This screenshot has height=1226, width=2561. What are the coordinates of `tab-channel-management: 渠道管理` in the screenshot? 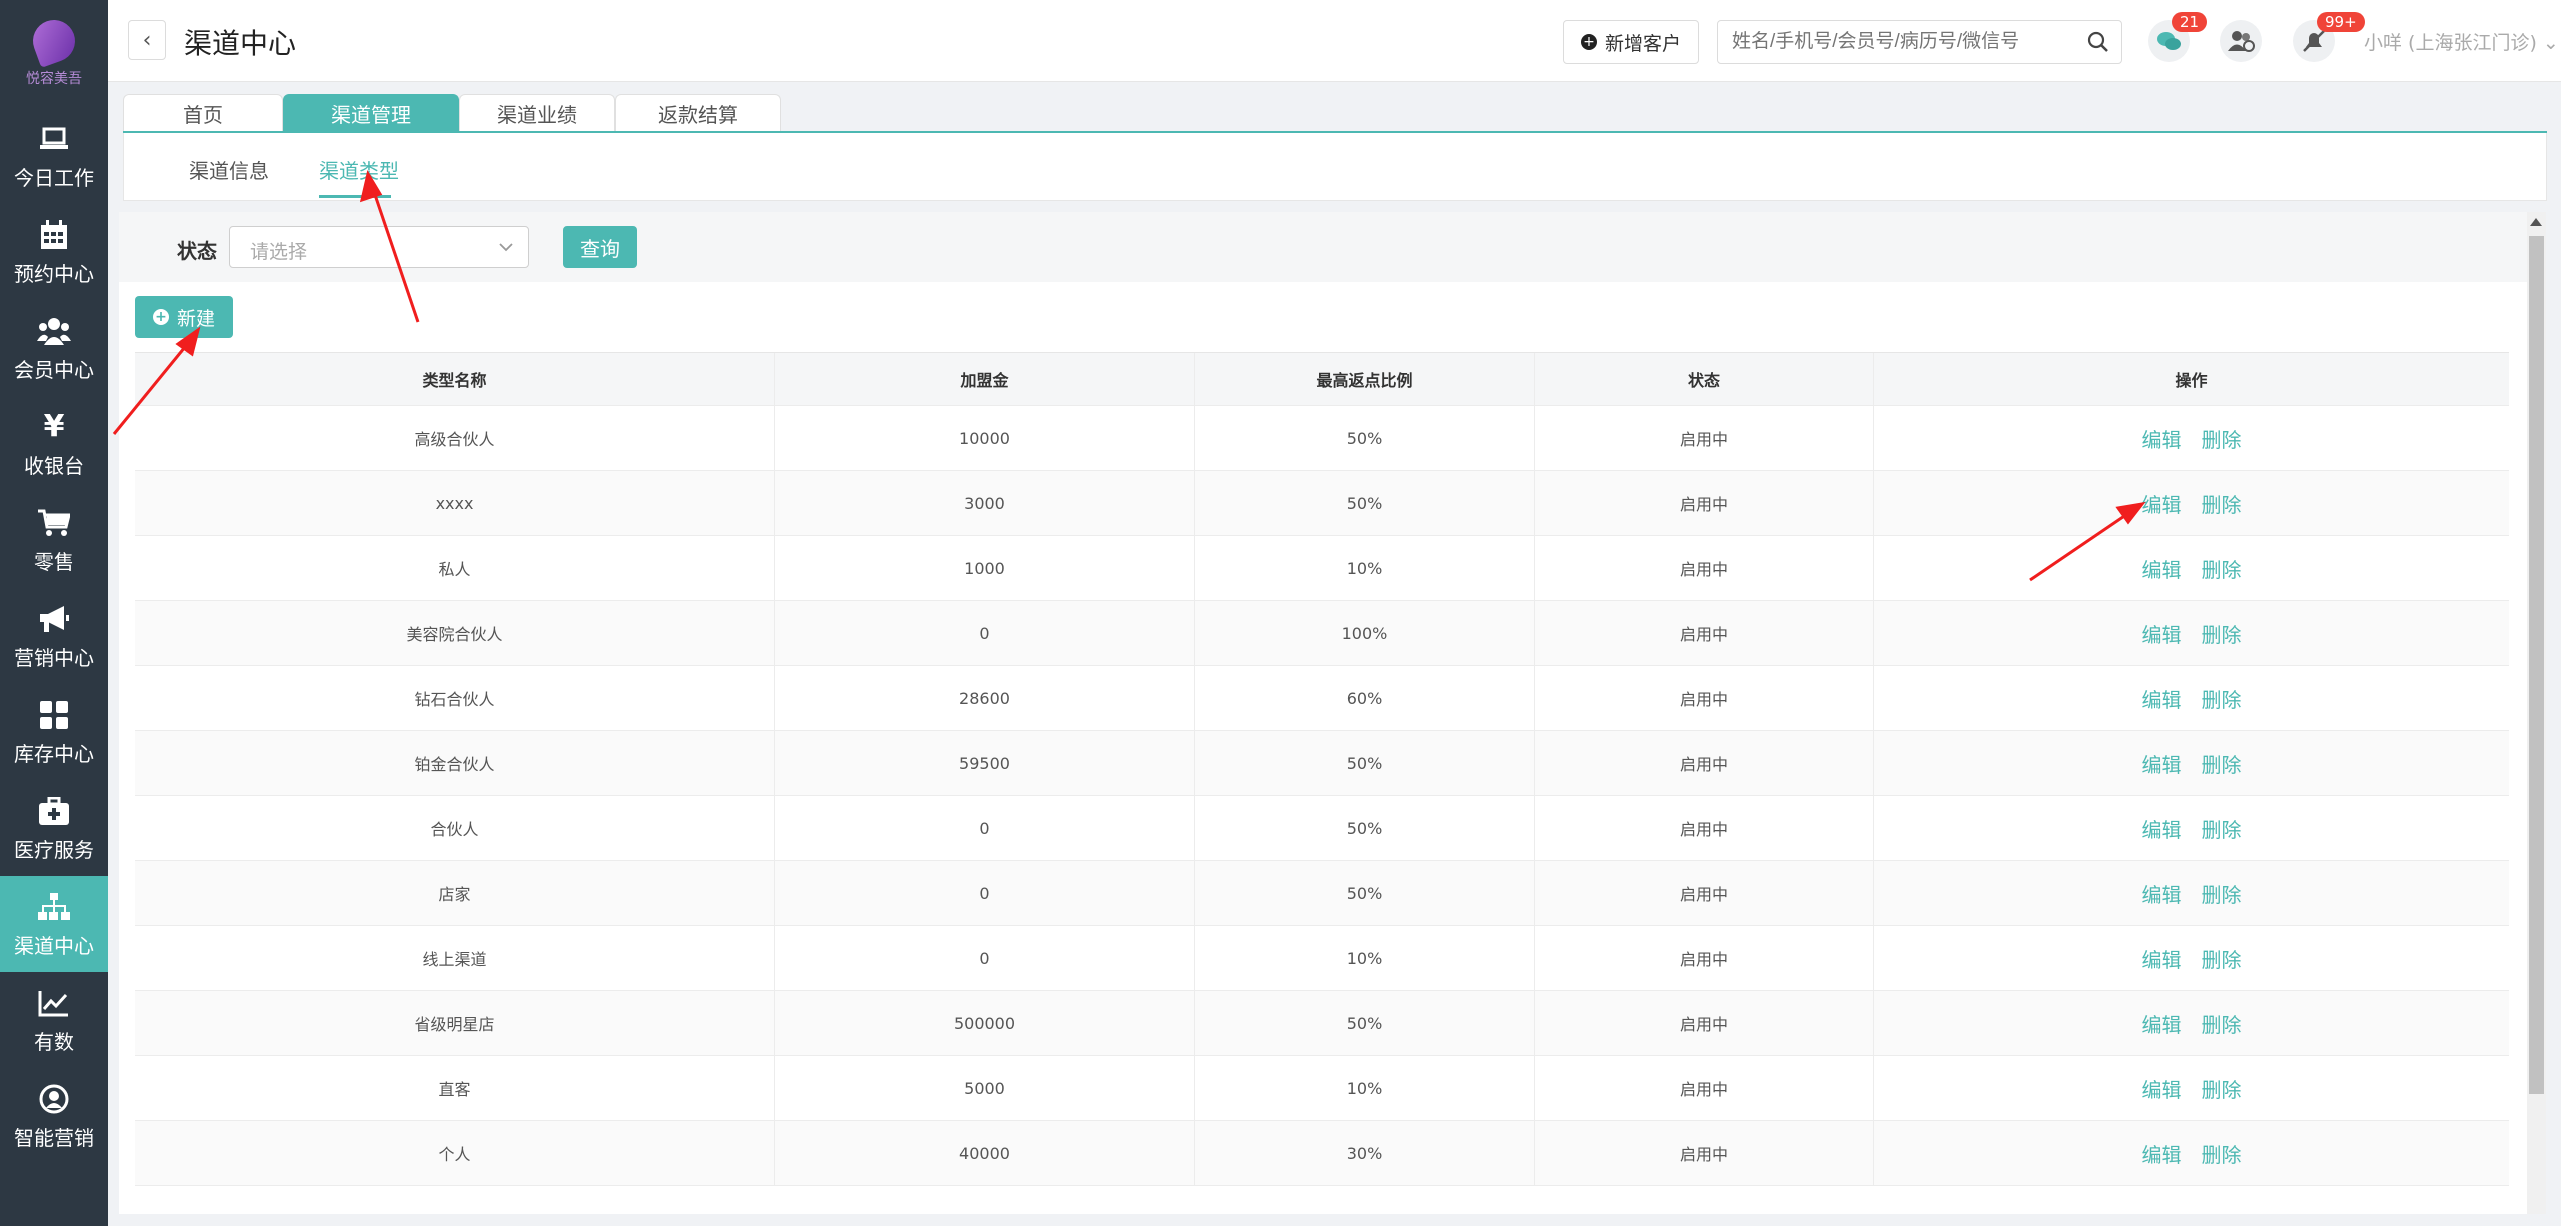 It's located at (371, 113).